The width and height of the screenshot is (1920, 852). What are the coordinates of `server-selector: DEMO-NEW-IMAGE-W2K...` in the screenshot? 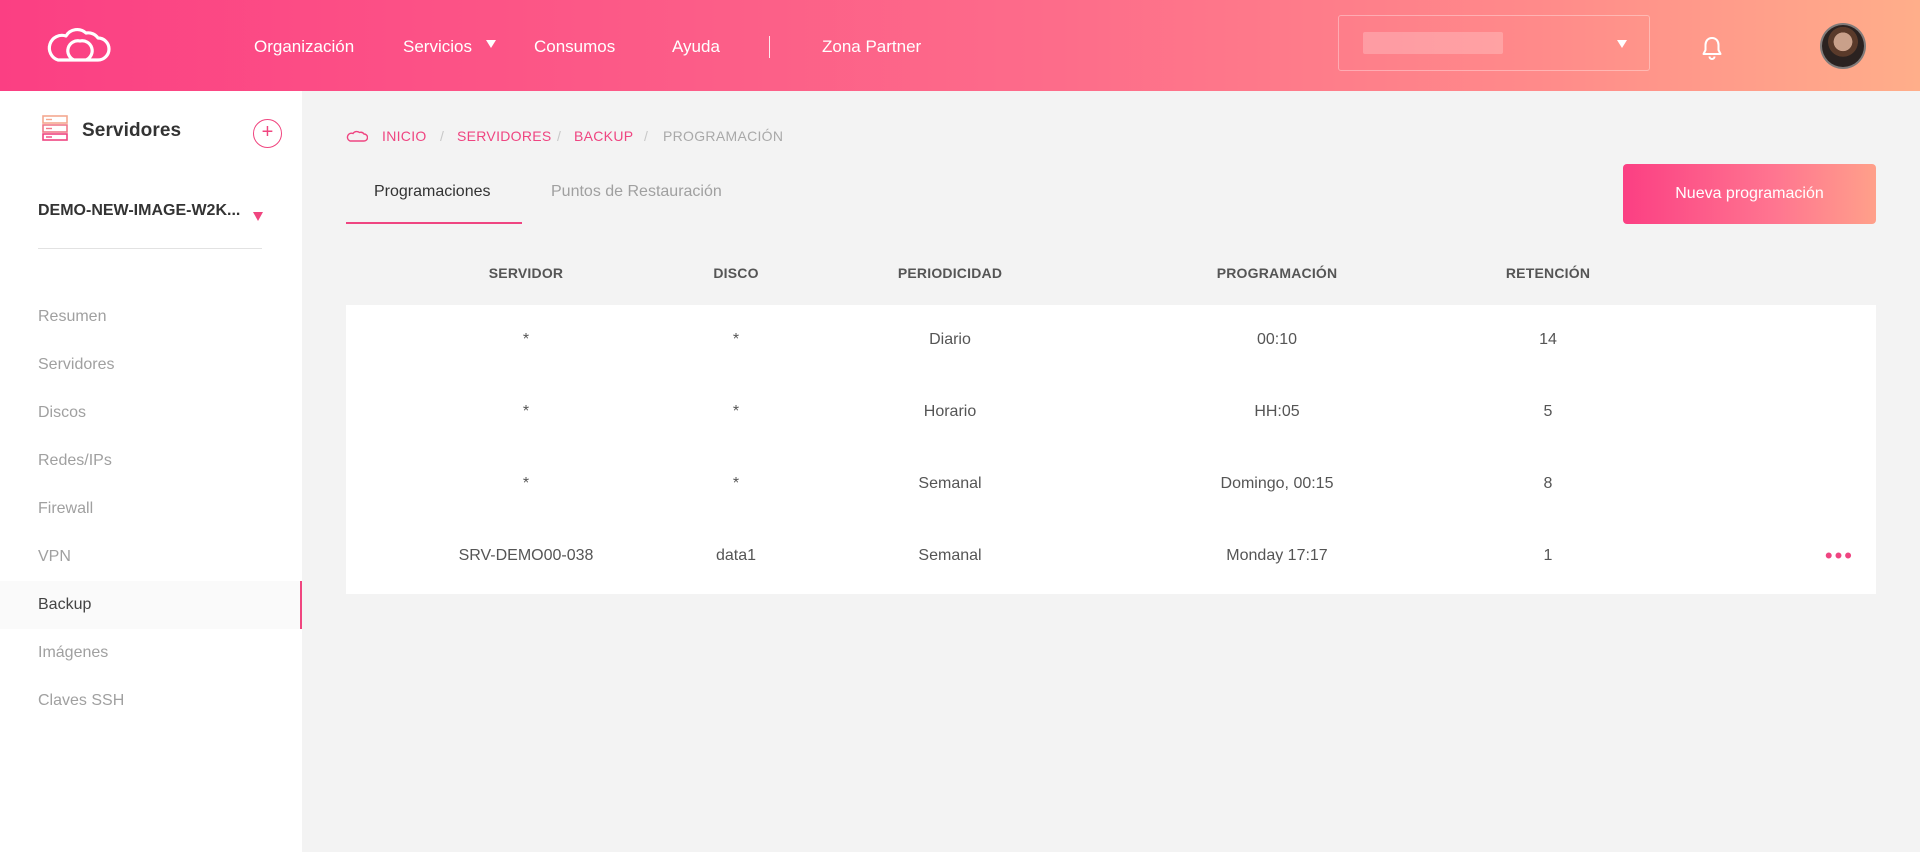 It's located at (139, 211).